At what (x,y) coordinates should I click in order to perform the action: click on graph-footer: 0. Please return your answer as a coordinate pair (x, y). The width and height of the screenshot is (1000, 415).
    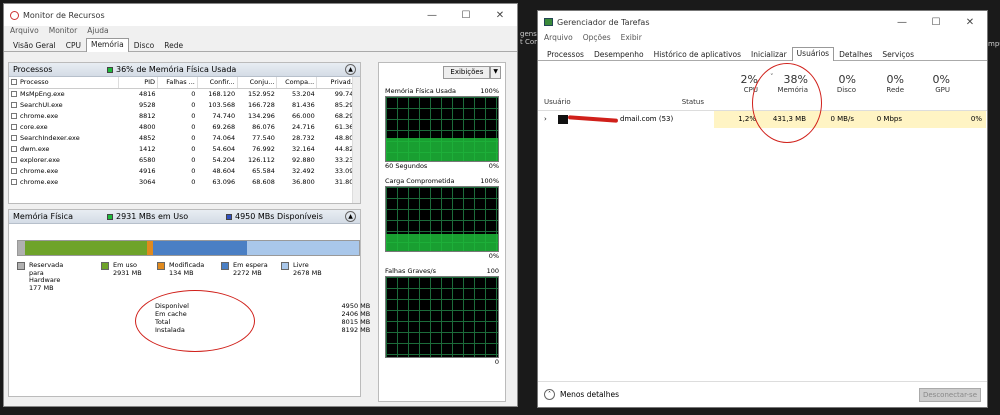
    Looking at the image, I should click on (442, 362).